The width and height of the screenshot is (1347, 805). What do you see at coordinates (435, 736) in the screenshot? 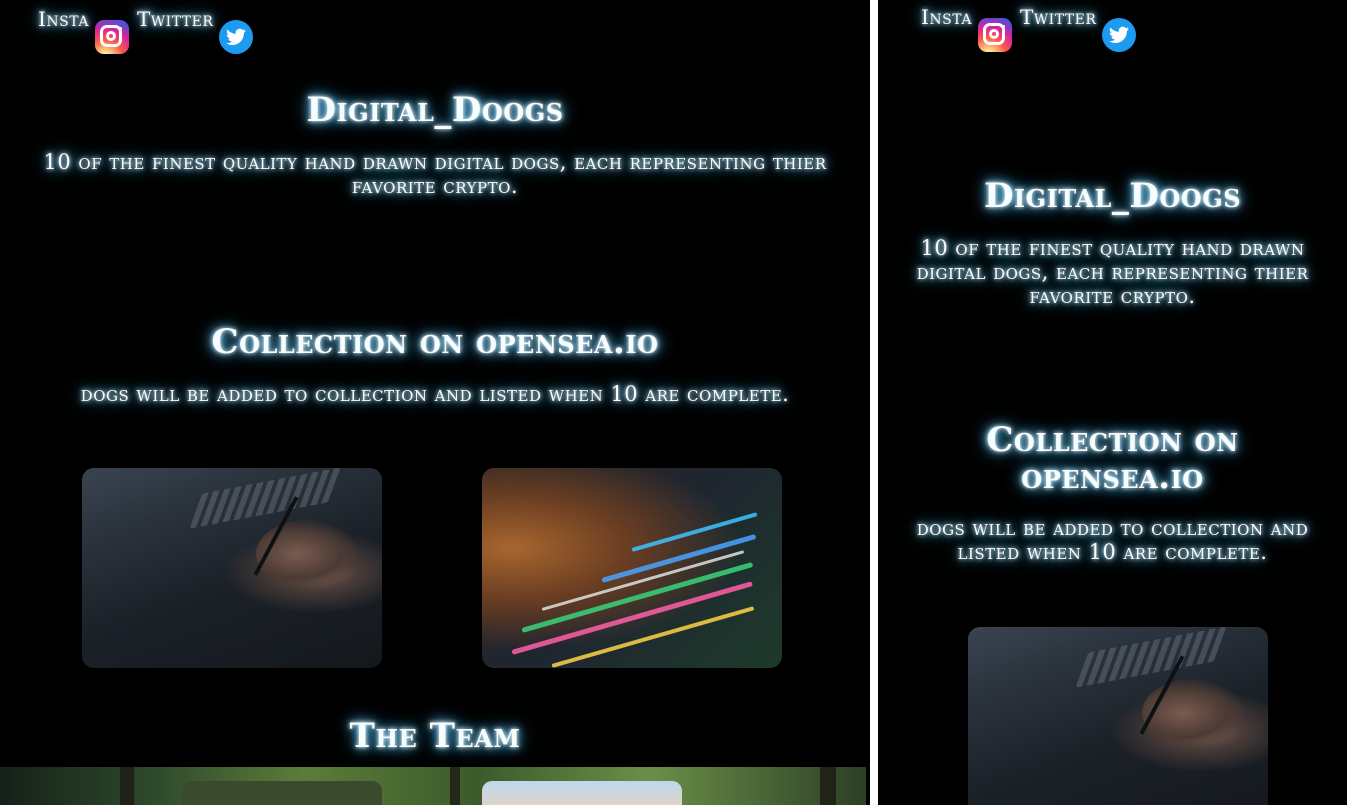
I see `team-title: The Team` at bounding box center [435, 736].